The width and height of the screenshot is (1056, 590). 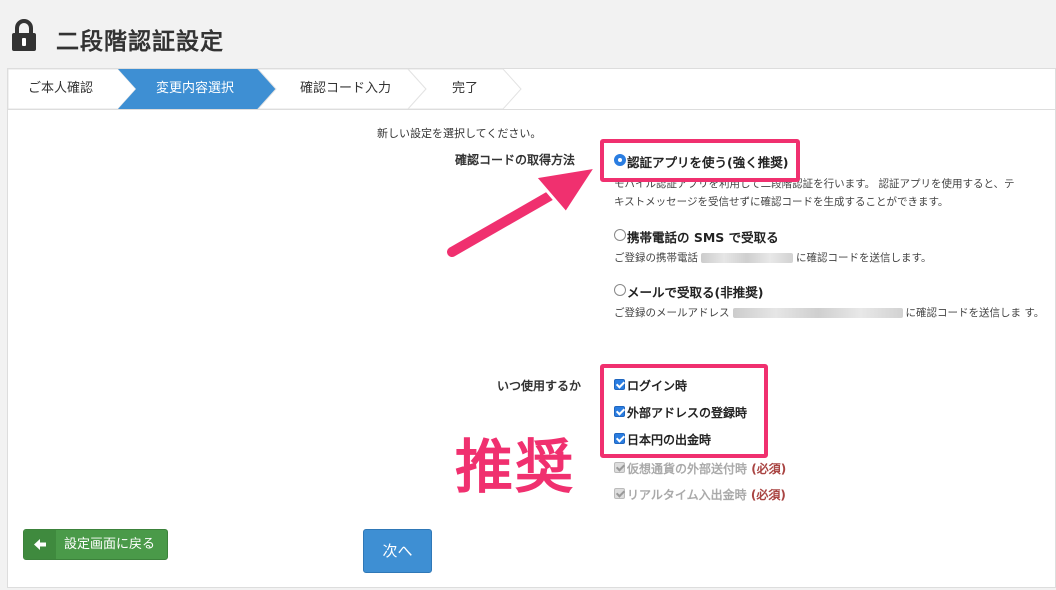 What do you see at coordinates (528, 34) in the screenshot?
I see `page-header: 二段階認証設定` at bounding box center [528, 34].